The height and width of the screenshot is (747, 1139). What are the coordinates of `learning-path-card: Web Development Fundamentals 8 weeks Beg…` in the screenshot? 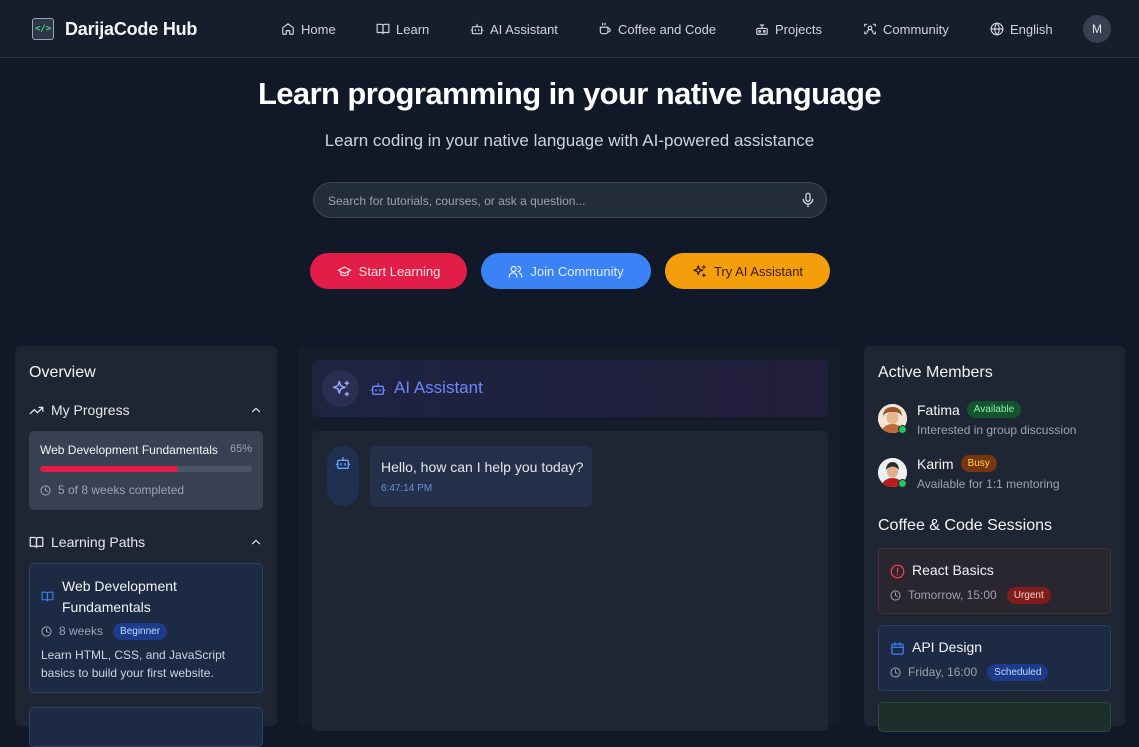 It's located at (146, 628).